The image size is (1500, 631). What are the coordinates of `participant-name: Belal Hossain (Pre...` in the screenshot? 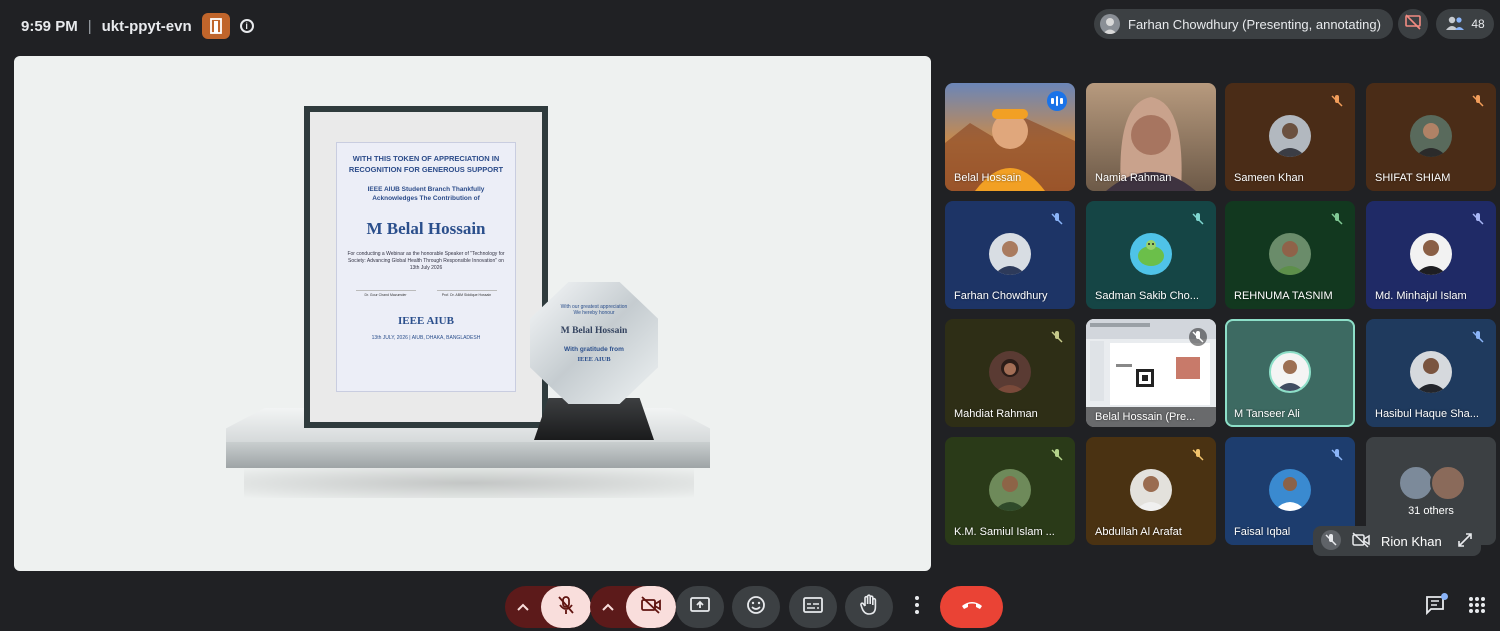 It's located at (1151, 417).